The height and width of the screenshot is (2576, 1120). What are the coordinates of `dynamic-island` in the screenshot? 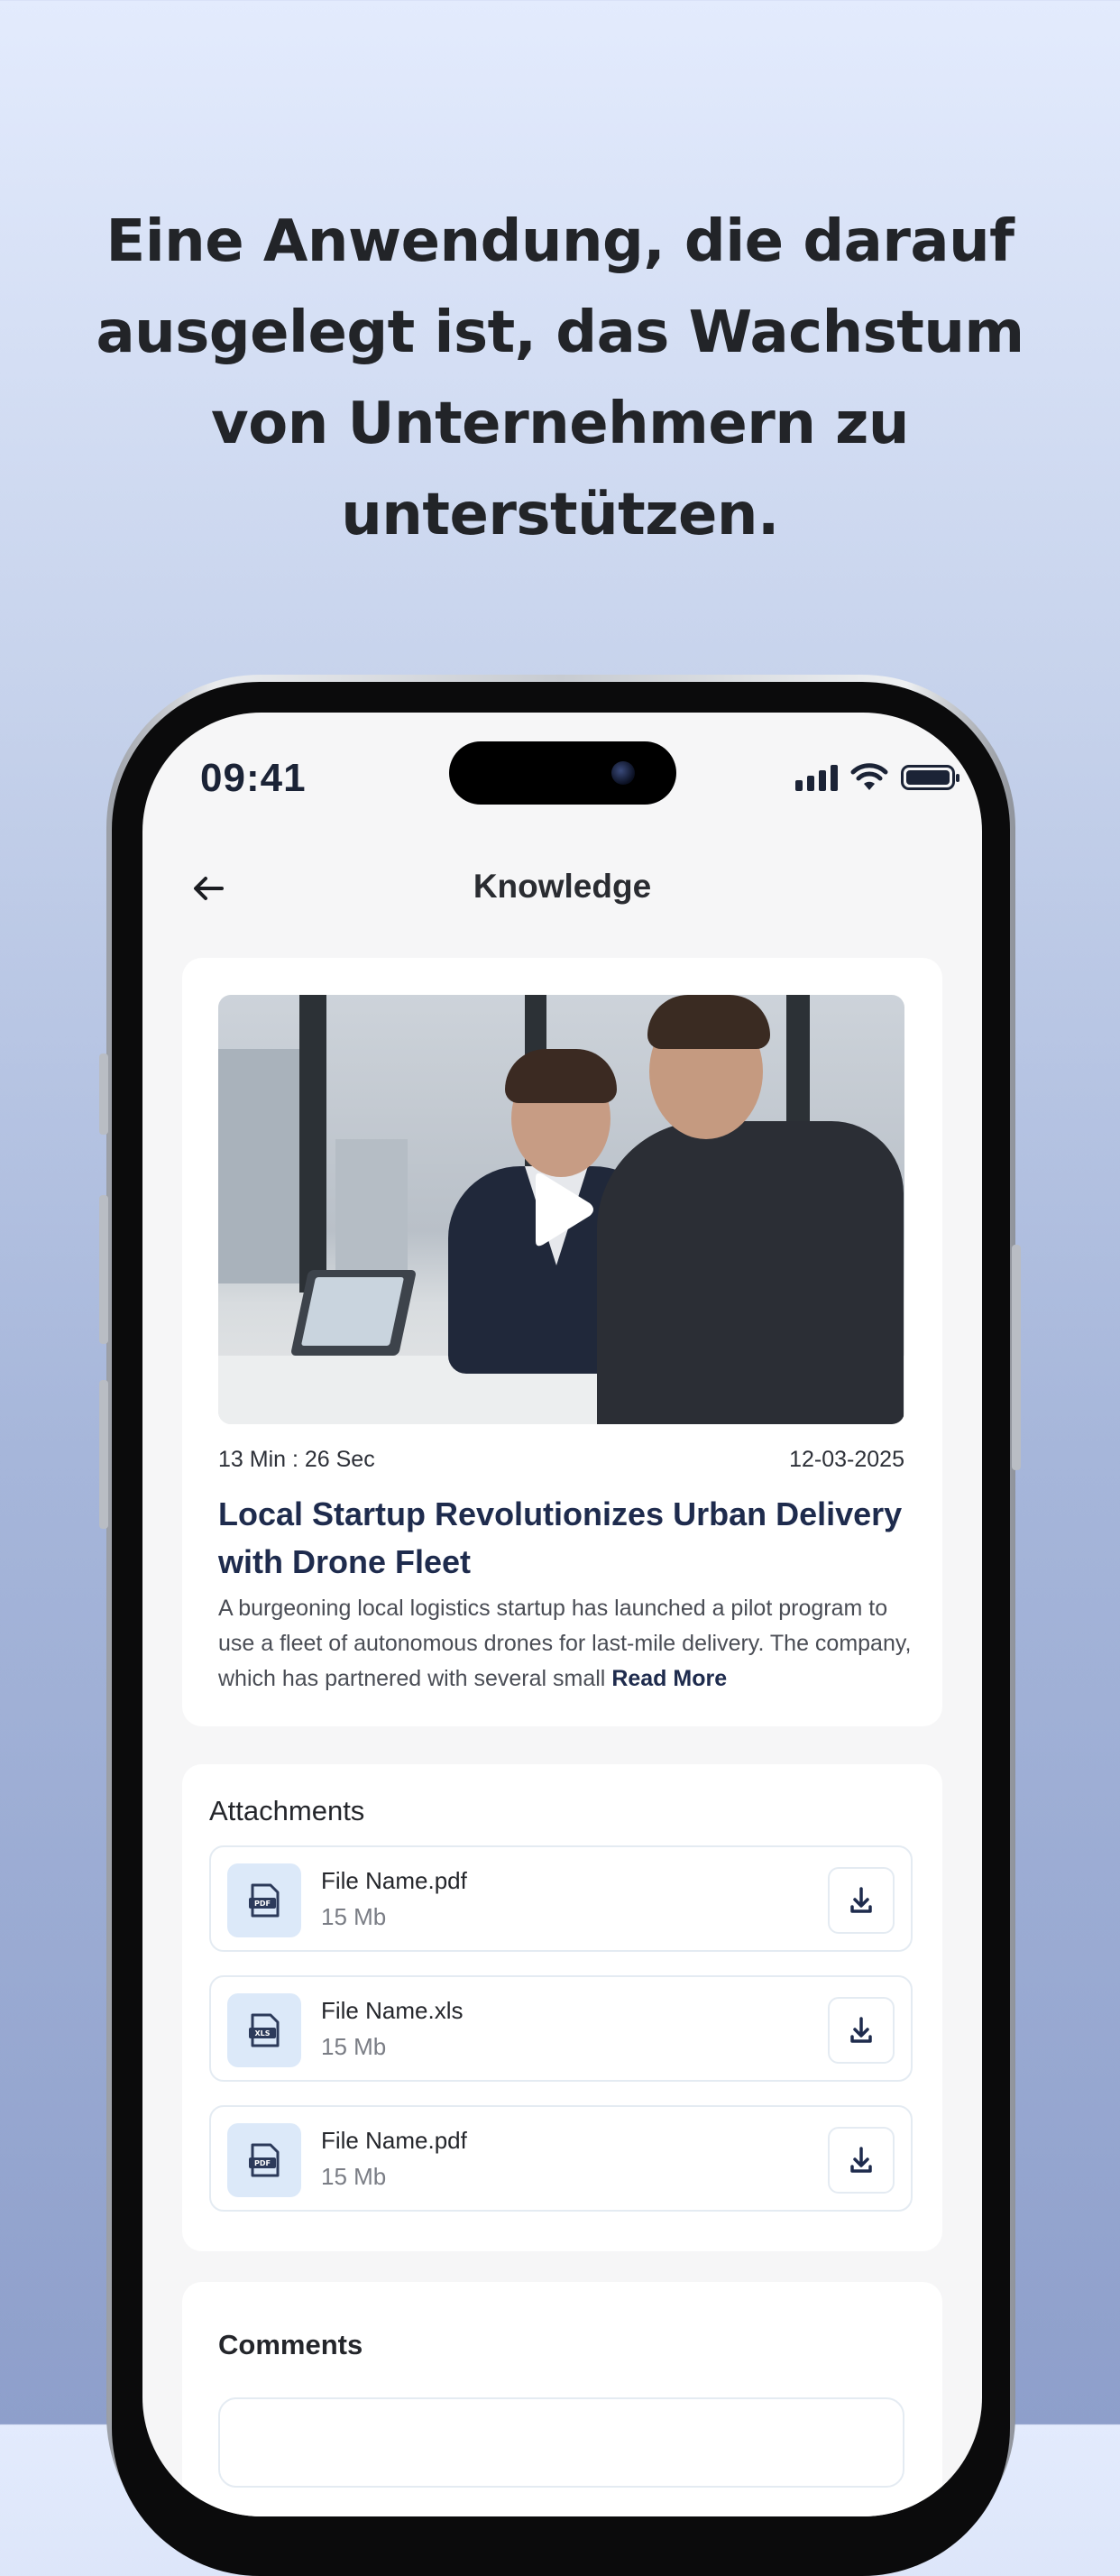 It's located at (562, 773).